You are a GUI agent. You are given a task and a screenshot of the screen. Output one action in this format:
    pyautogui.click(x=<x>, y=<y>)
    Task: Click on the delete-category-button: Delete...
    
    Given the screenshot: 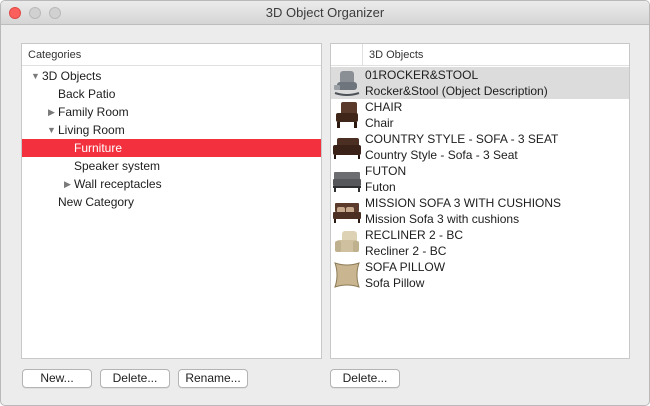 What is the action you would take?
    pyautogui.click(x=135, y=378)
    